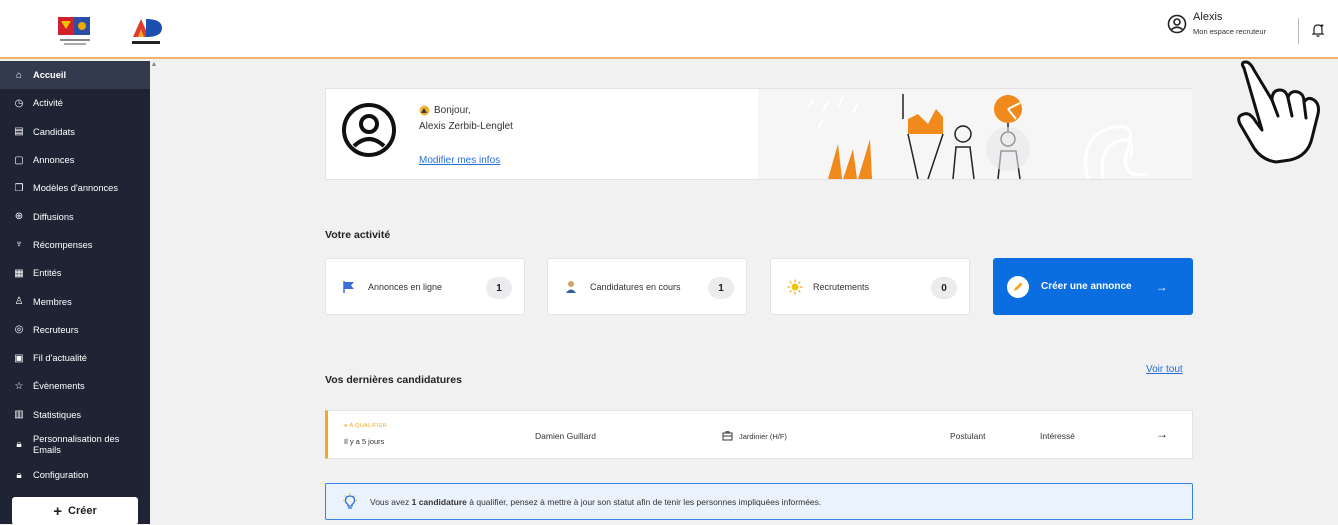 The image size is (1338, 525). What do you see at coordinates (1318, 32) in the screenshot?
I see `notification-bell-icon` at bounding box center [1318, 32].